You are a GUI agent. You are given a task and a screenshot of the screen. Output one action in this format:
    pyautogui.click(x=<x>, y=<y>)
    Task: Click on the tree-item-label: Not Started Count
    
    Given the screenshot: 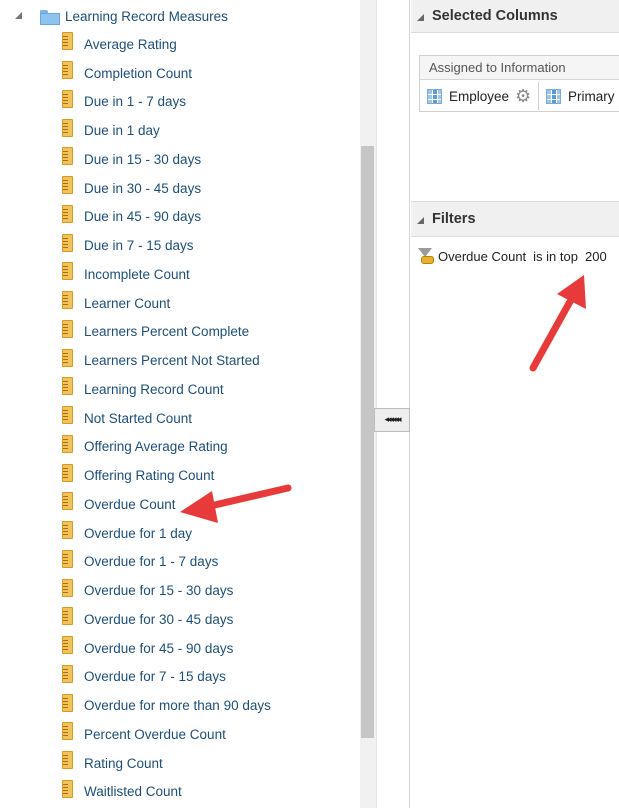 What is the action you would take?
    pyautogui.click(x=138, y=418)
    